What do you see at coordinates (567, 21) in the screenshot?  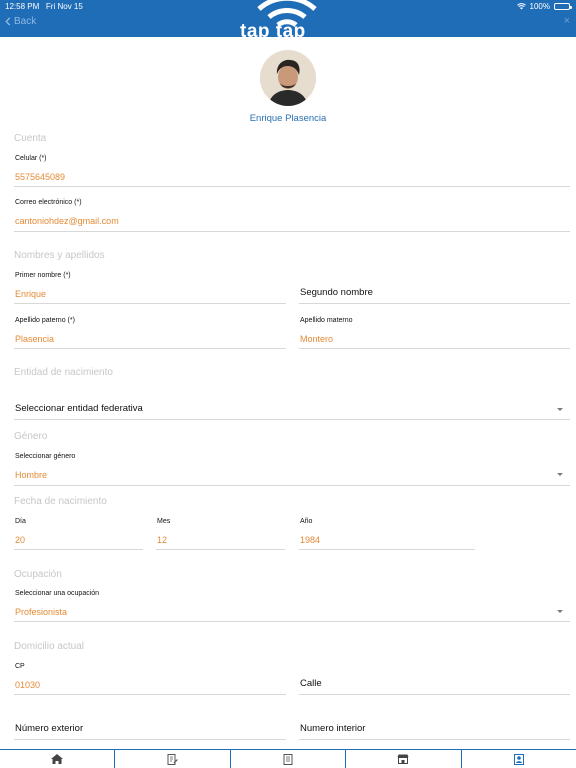 I see `close-button: ×` at bounding box center [567, 21].